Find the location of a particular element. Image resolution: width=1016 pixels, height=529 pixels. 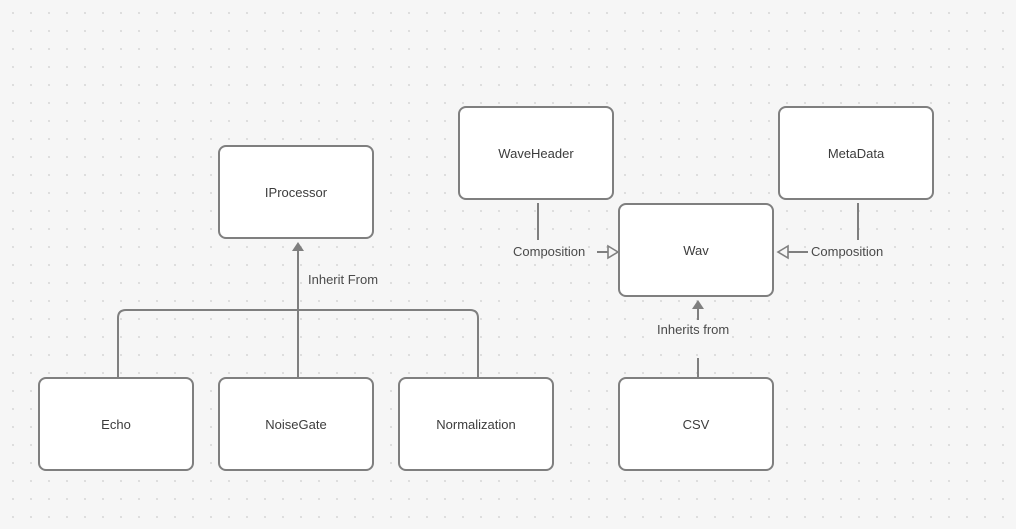

node-iprocessor: IProcessor is located at coordinates (296, 192).